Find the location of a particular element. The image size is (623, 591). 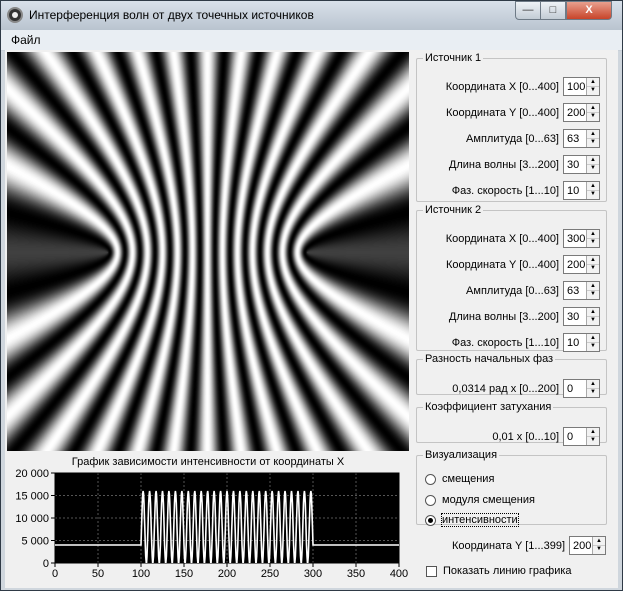

radio-intensity: интенсивности is located at coordinates (472, 520).